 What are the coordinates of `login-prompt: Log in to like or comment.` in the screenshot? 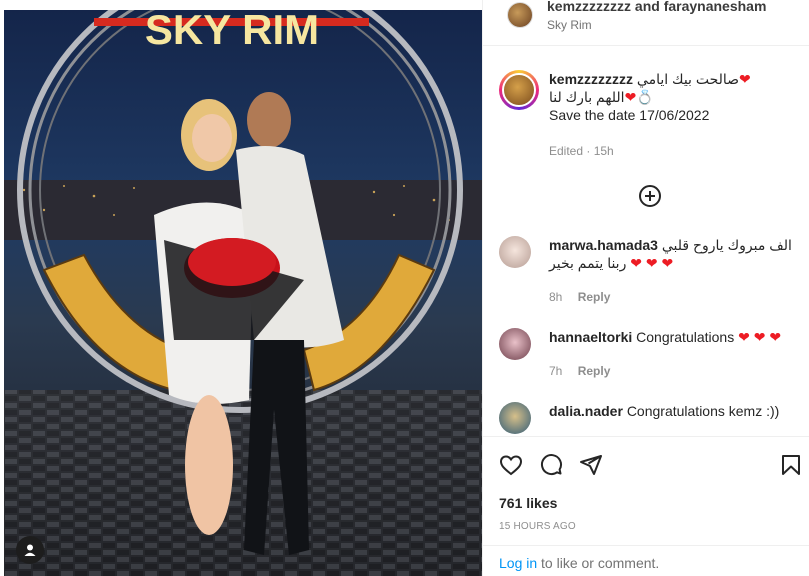 It's located at (646, 560).